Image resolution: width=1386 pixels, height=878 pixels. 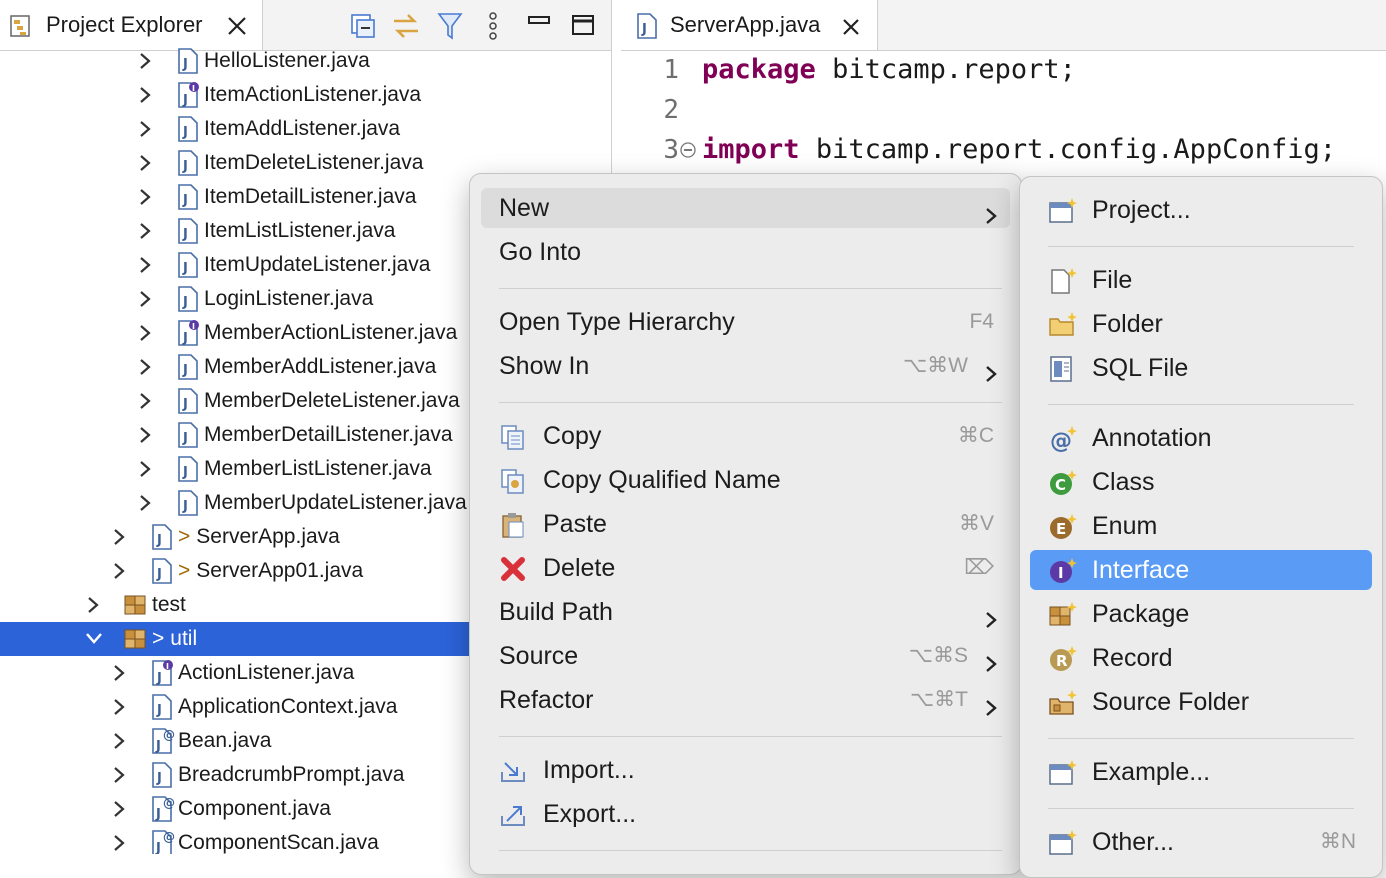 What do you see at coordinates (745, 24) in the screenshot?
I see `editor-tab-title: ServerApp.java` at bounding box center [745, 24].